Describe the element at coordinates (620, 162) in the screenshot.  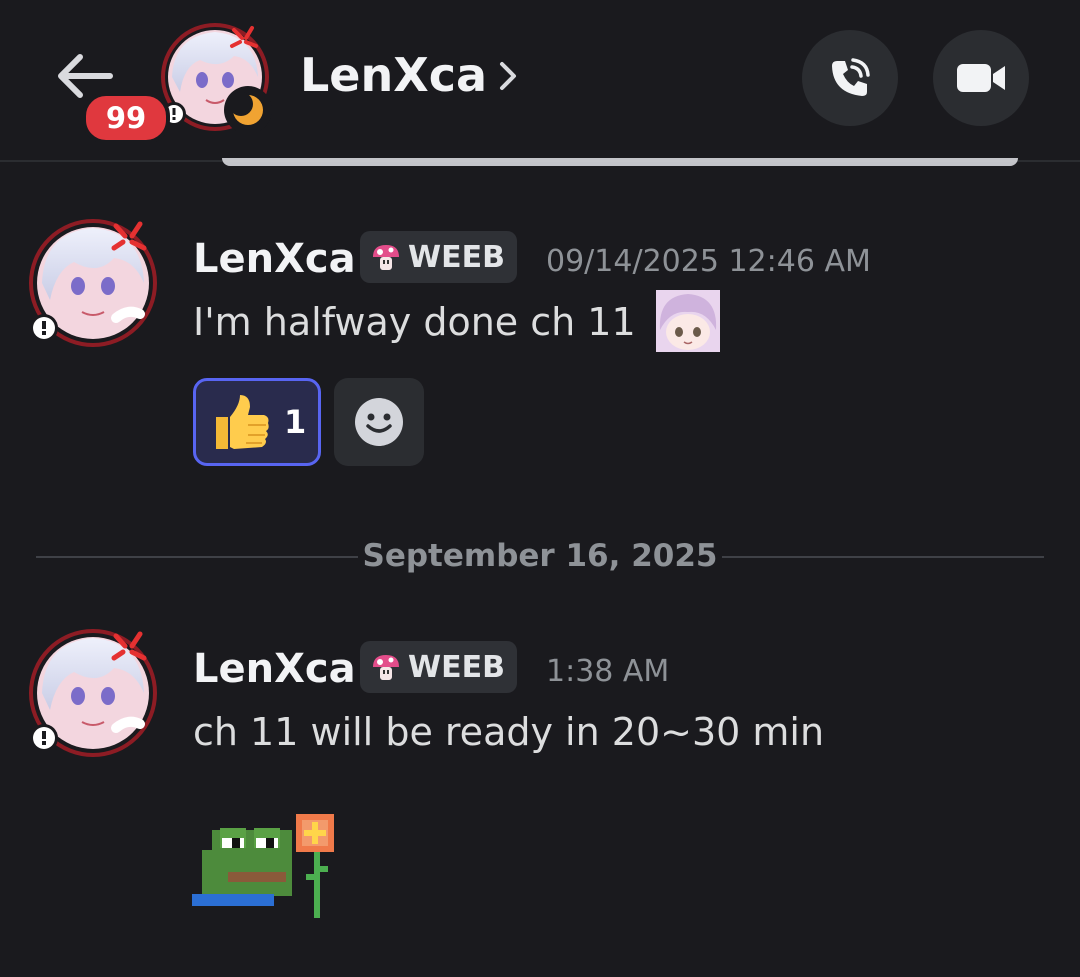
I see `scroll-indicator` at that location.